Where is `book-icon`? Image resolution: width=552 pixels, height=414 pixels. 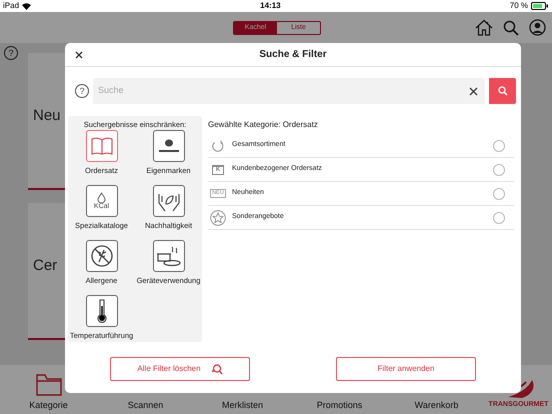
book-icon is located at coordinates (101, 146).